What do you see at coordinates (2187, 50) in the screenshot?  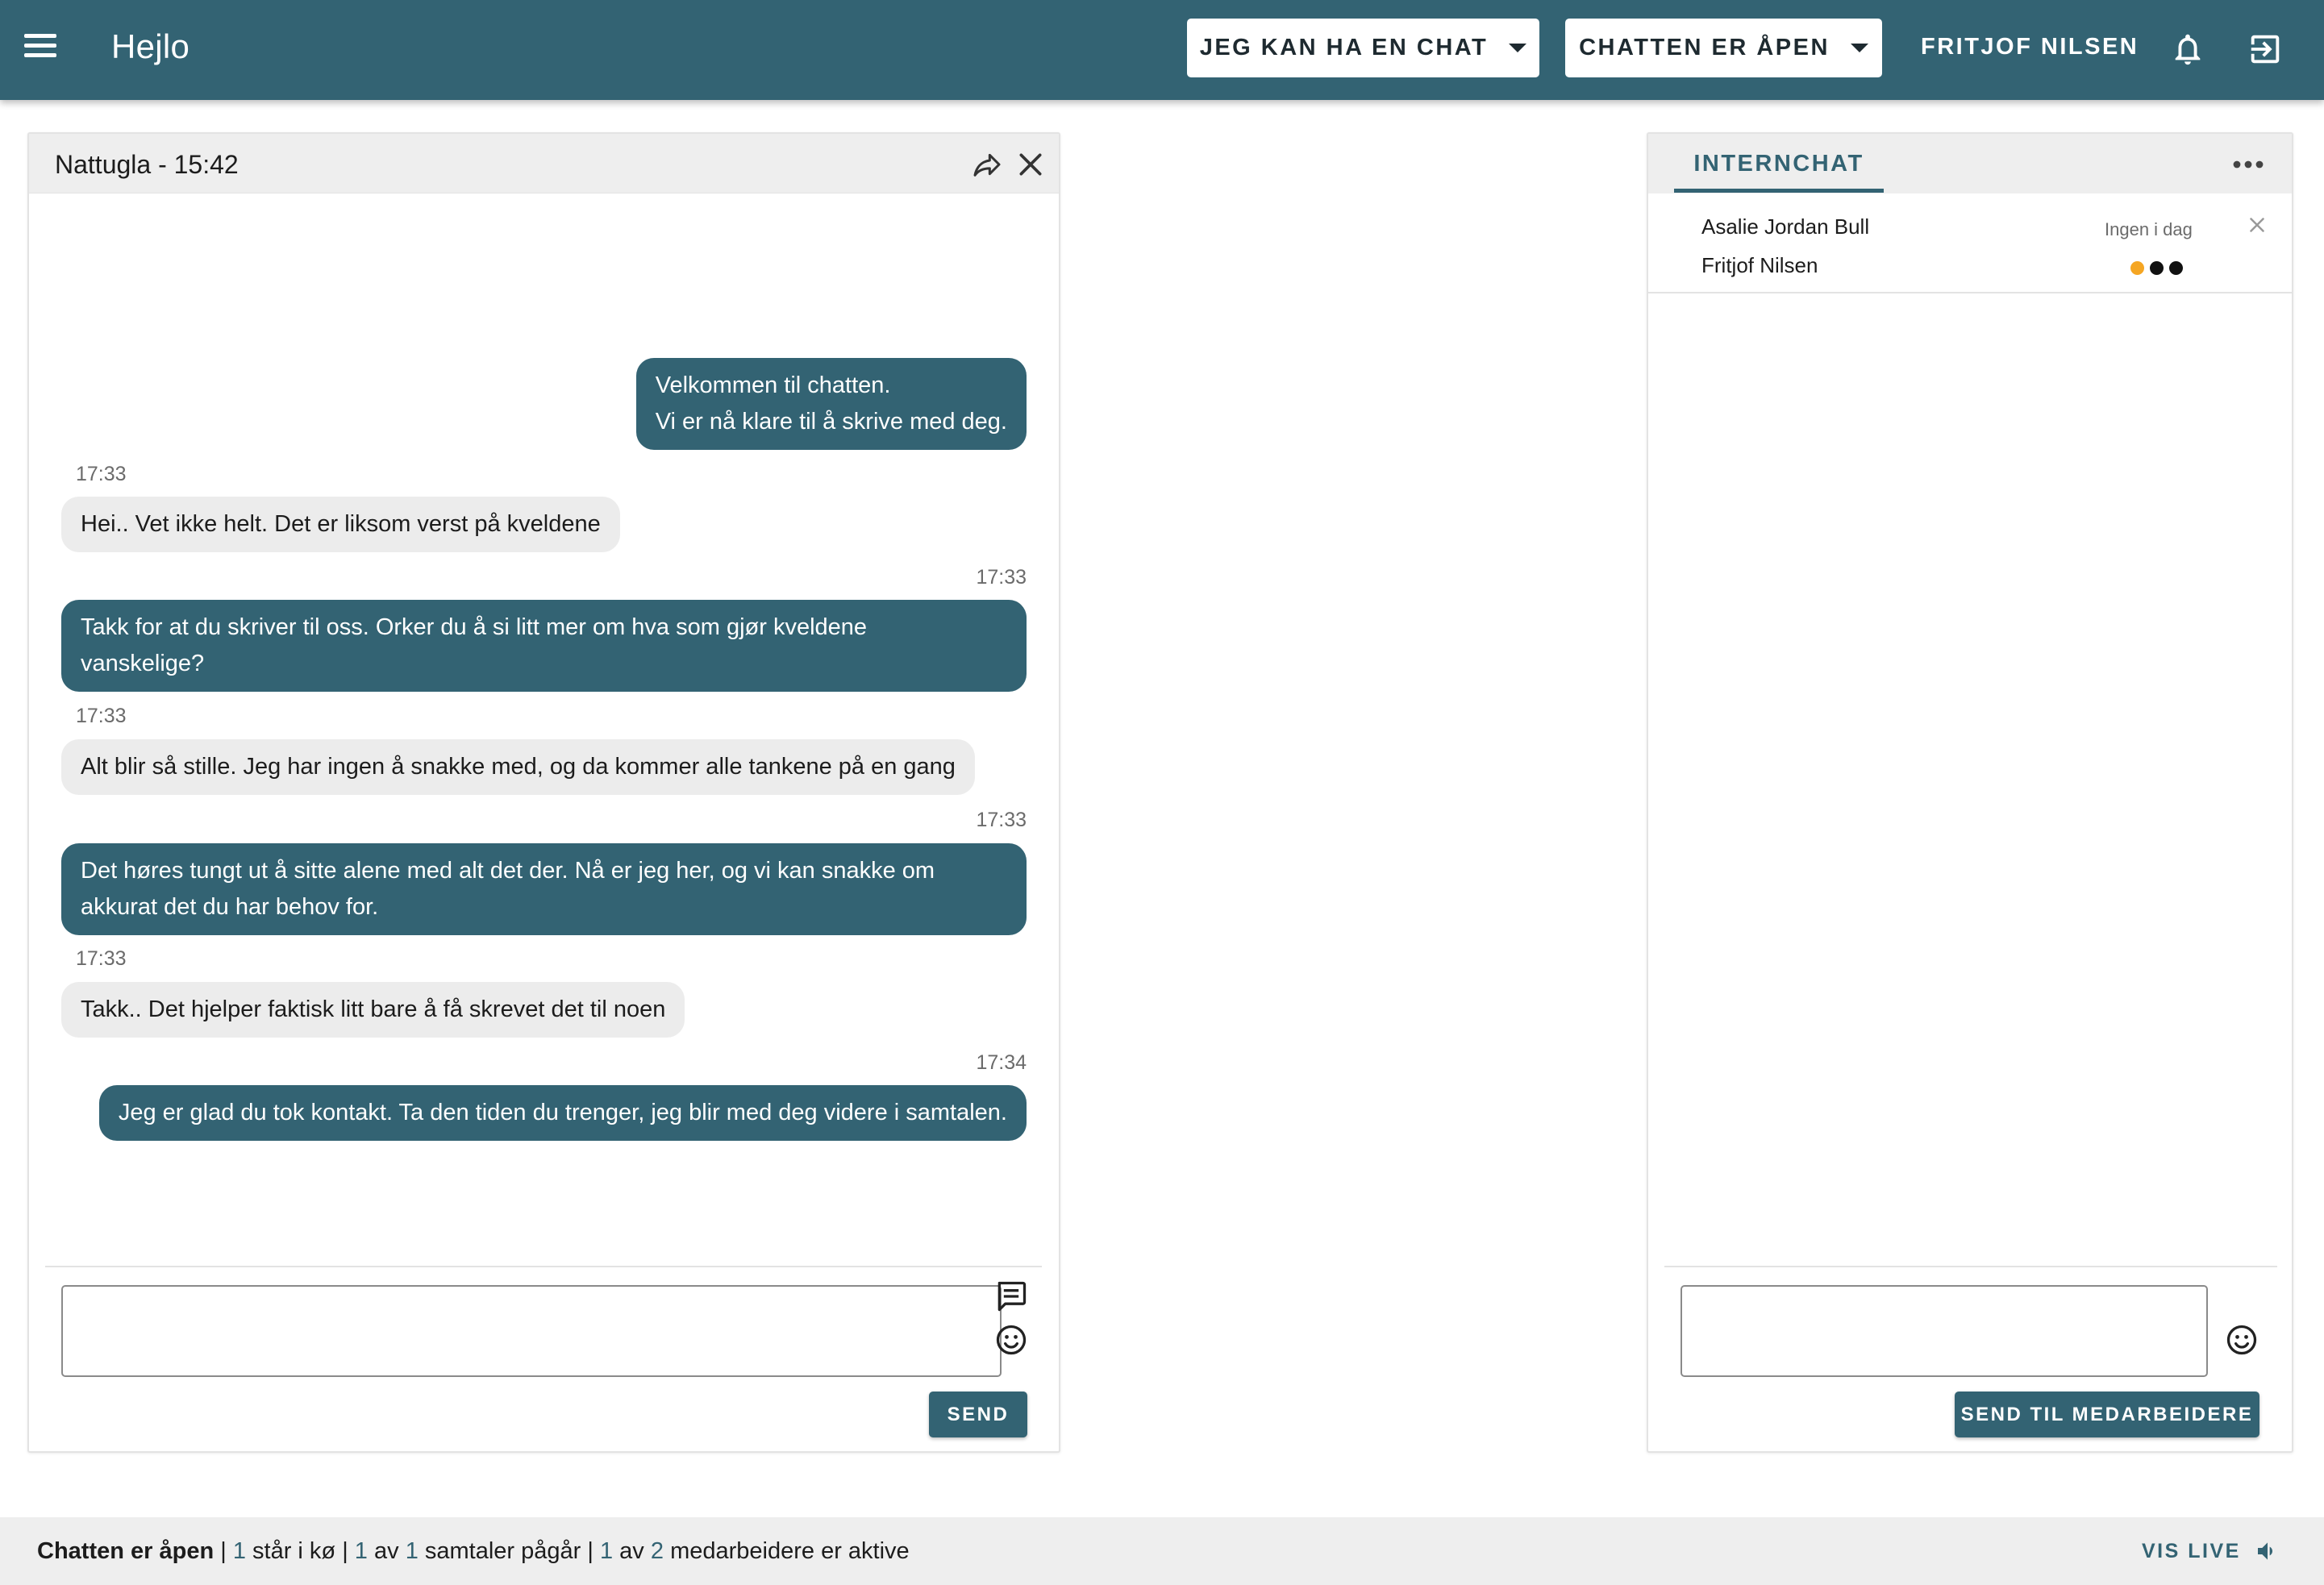 I see `bell-icon` at bounding box center [2187, 50].